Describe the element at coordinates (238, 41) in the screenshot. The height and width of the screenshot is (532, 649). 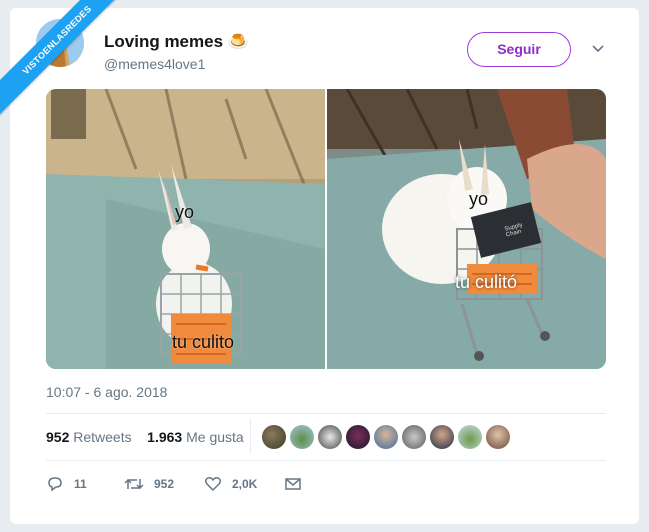
I see `pudding-emoji: 🍮` at that location.